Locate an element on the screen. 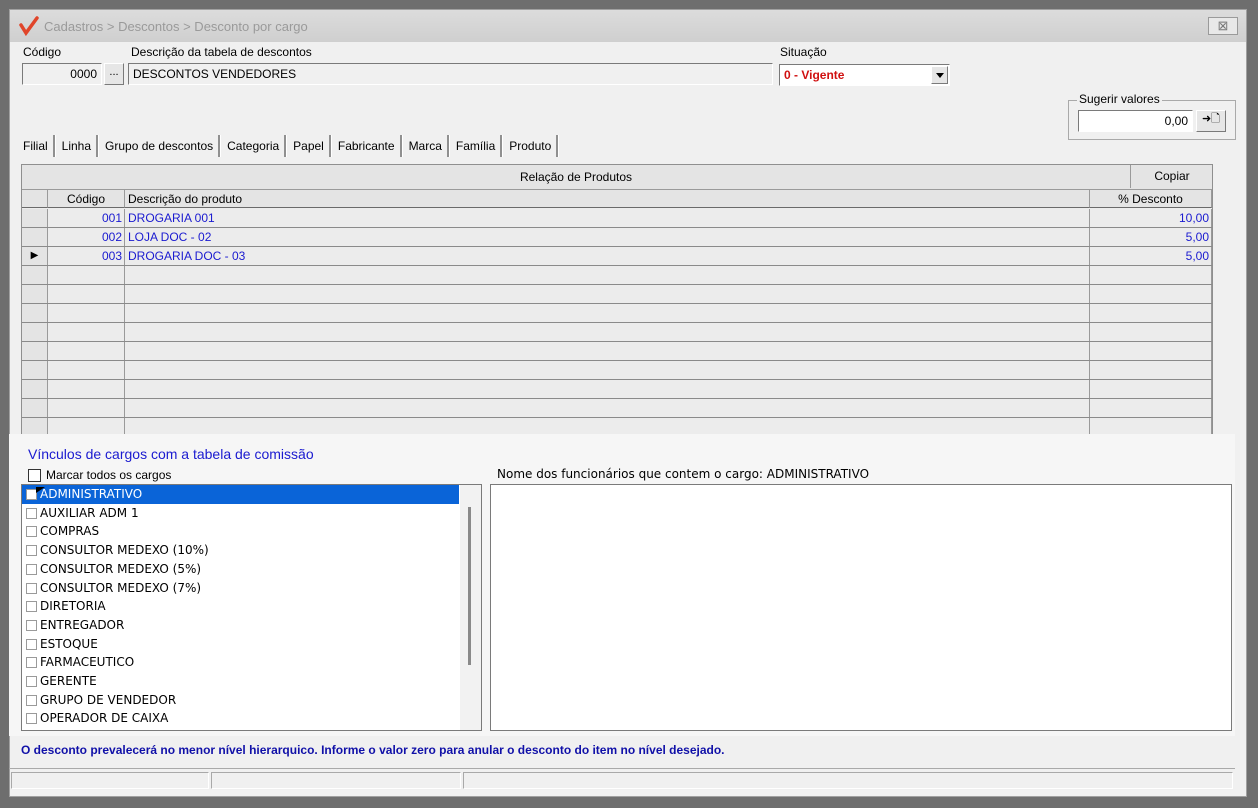  situacao-select: 0 - Vigente is located at coordinates (864, 75).